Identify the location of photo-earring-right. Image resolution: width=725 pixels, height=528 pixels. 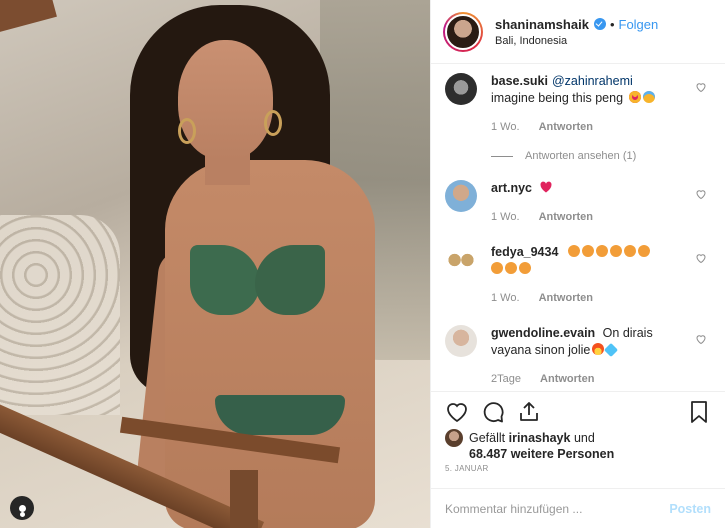
(273, 123).